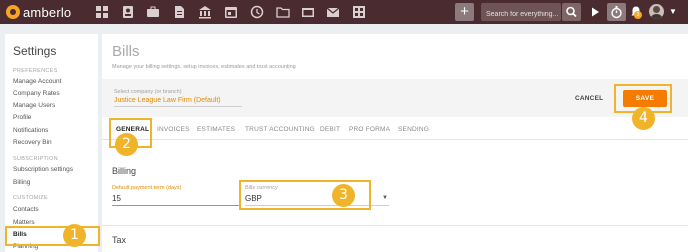  Describe the element at coordinates (178, 102) in the screenshot. I see `company-select: Justice League Law Firm (Default)` at that location.